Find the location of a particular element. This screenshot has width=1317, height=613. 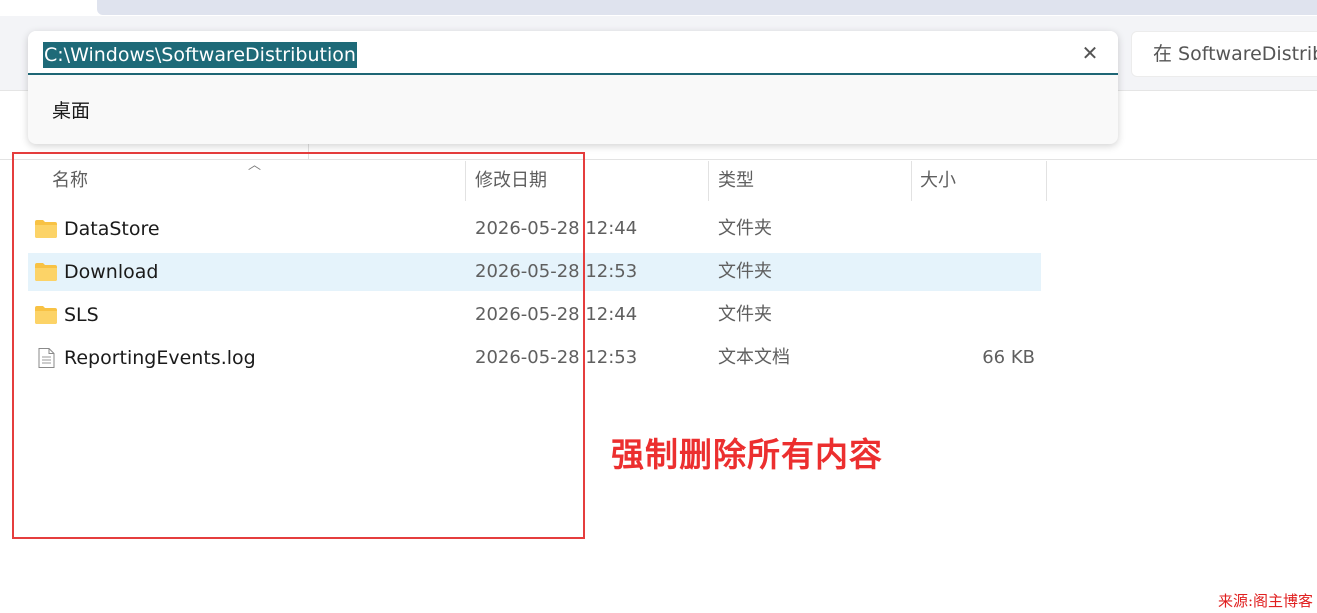

address-path-text: C:\Windows\SoftwareDistribution is located at coordinates (200, 55).